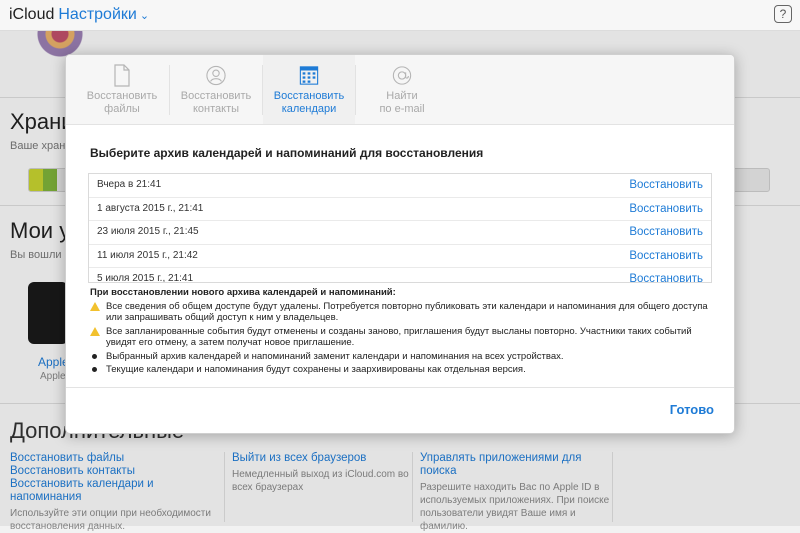  I want to click on archive-date: 1 августа 2015 г., 21:41, so click(150, 208).